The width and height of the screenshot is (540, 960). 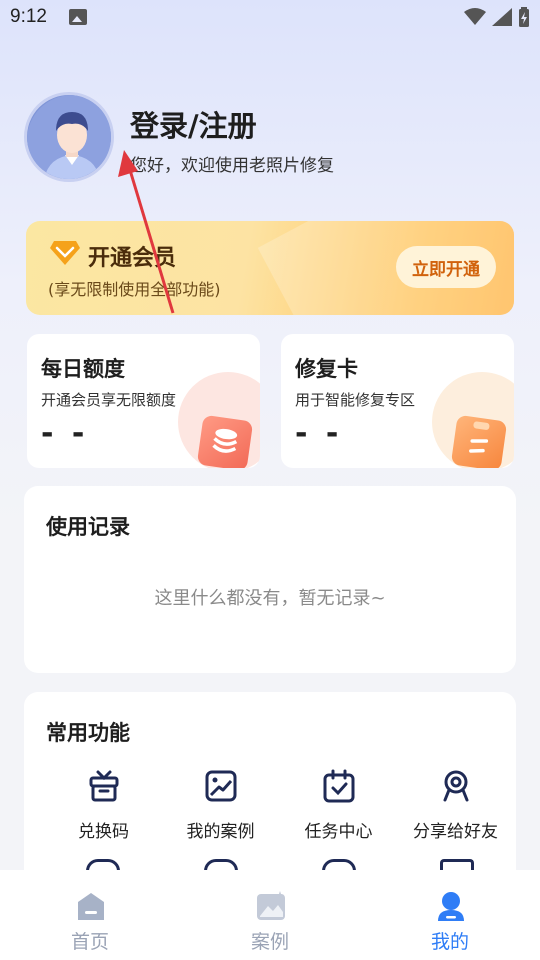 What do you see at coordinates (479, 441) in the screenshot?
I see `clipboard-icon` at bounding box center [479, 441].